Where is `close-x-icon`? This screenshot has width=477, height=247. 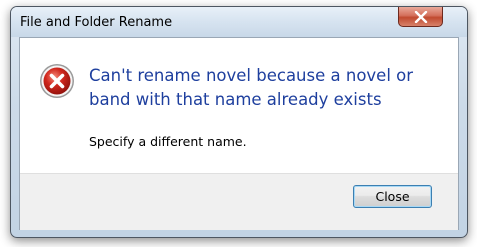 close-x-icon is located at coordinates (420, 16).